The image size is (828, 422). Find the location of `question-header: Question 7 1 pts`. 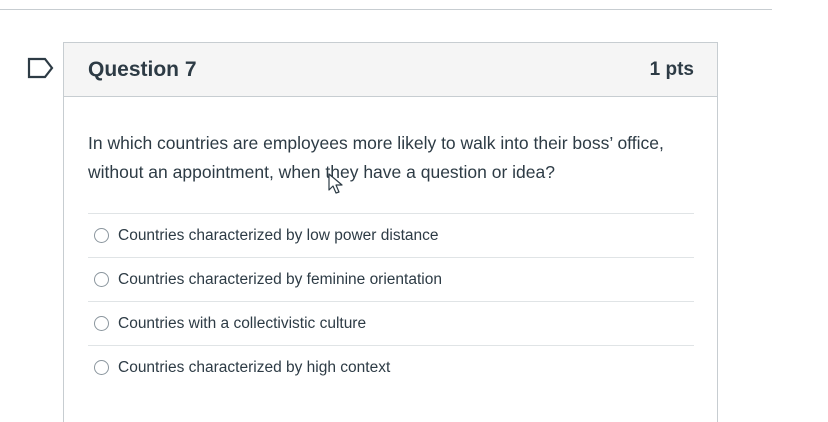

question-header: Question 7 1 pts is located at coordinates (390, 70).